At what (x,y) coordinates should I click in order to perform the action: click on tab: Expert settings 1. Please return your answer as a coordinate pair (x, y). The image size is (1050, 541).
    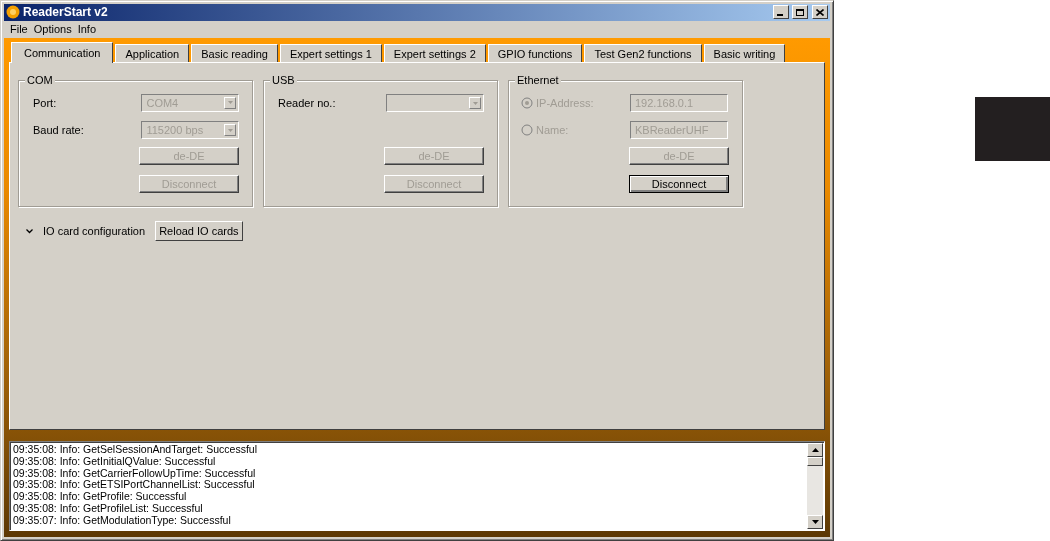
    Looking at the image, I should click on (330, 53).